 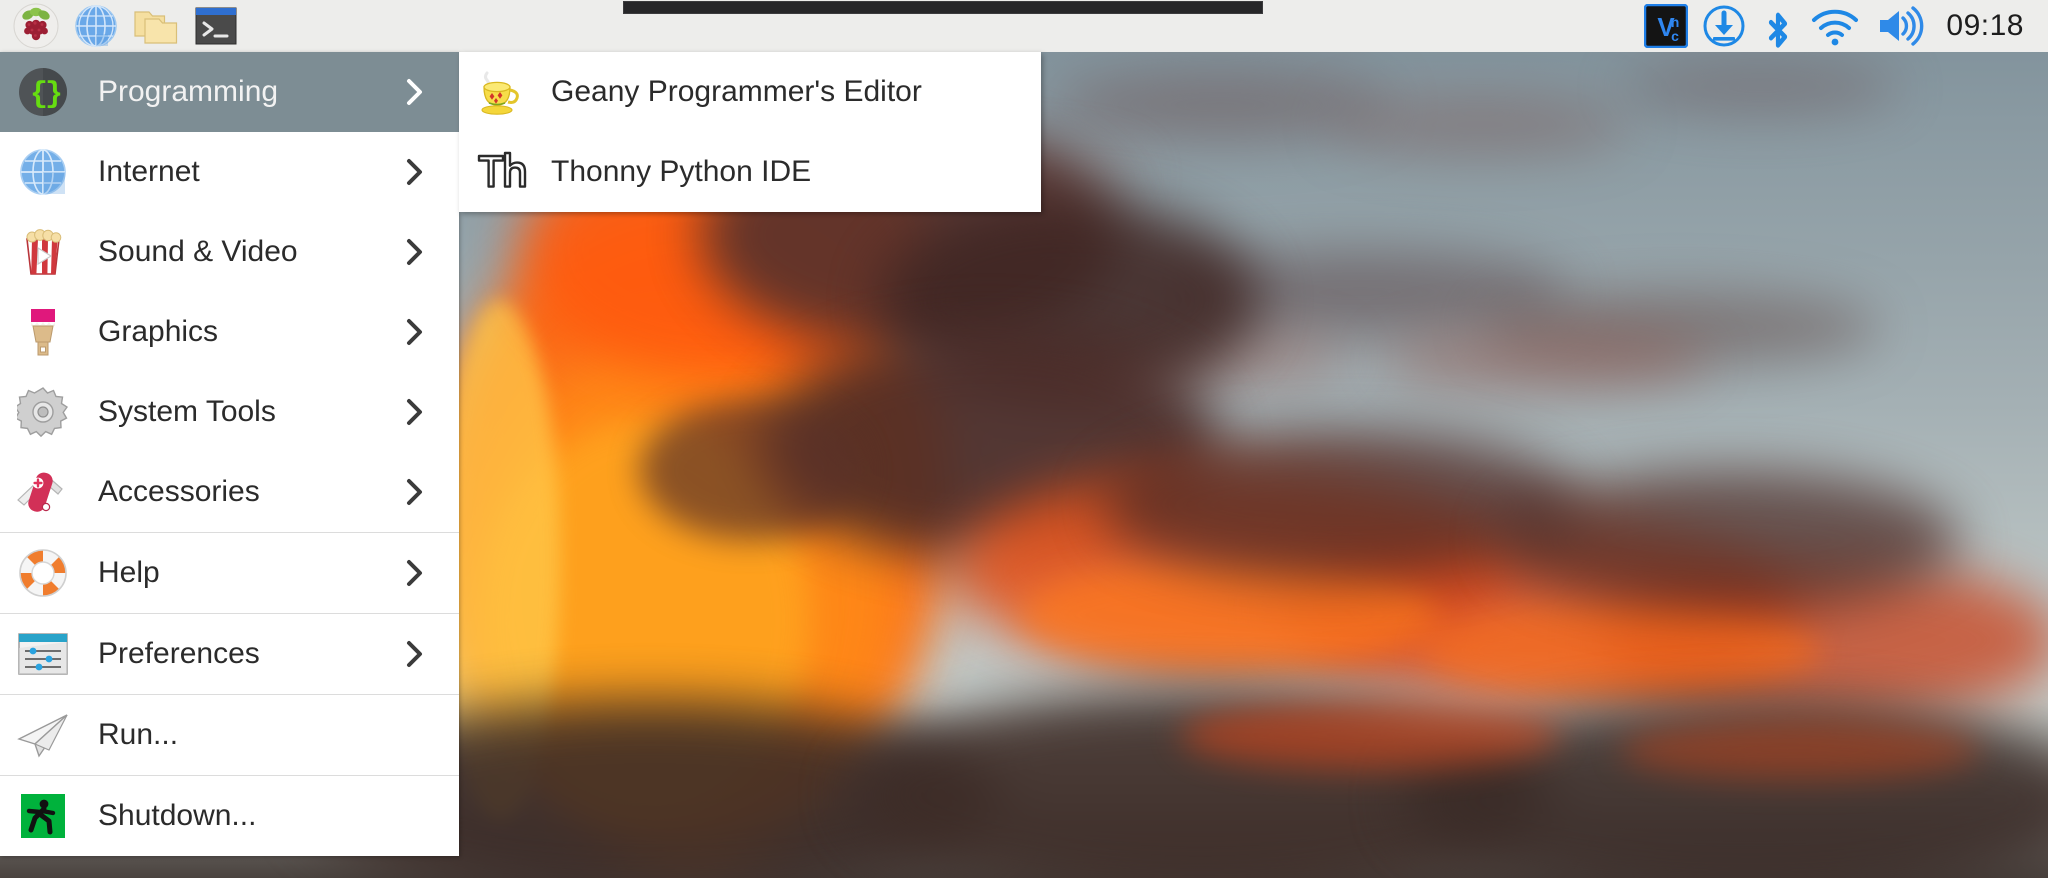 I want to click on menu-item-label: Preferences, so click(x=179, y=653).